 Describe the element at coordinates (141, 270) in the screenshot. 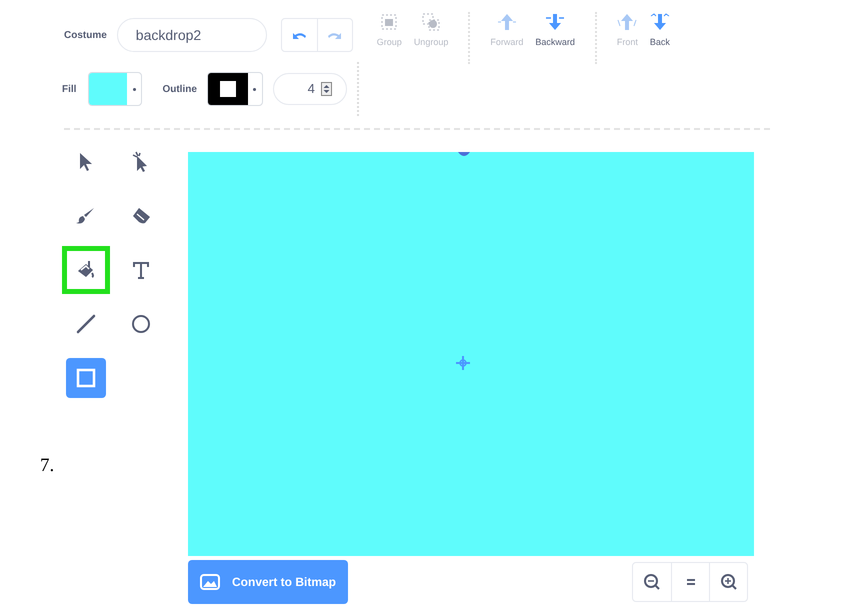

I see `text-tool-icon` at that location.